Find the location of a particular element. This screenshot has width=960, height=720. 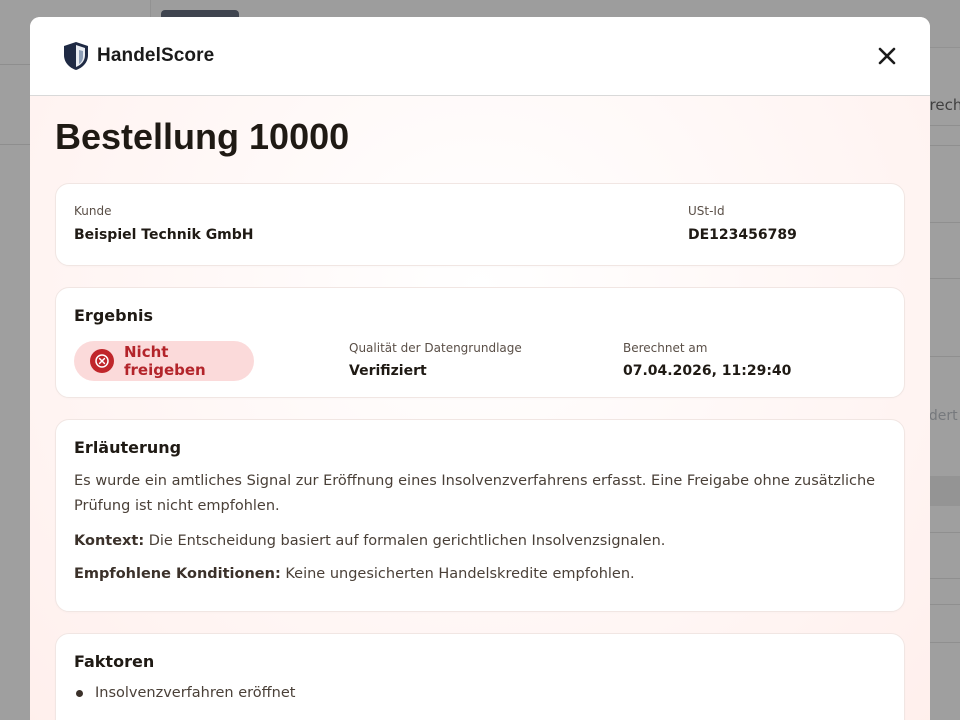

factor-list: Insolvenzverfahren eröffnet is located at coordinates (480, 693).